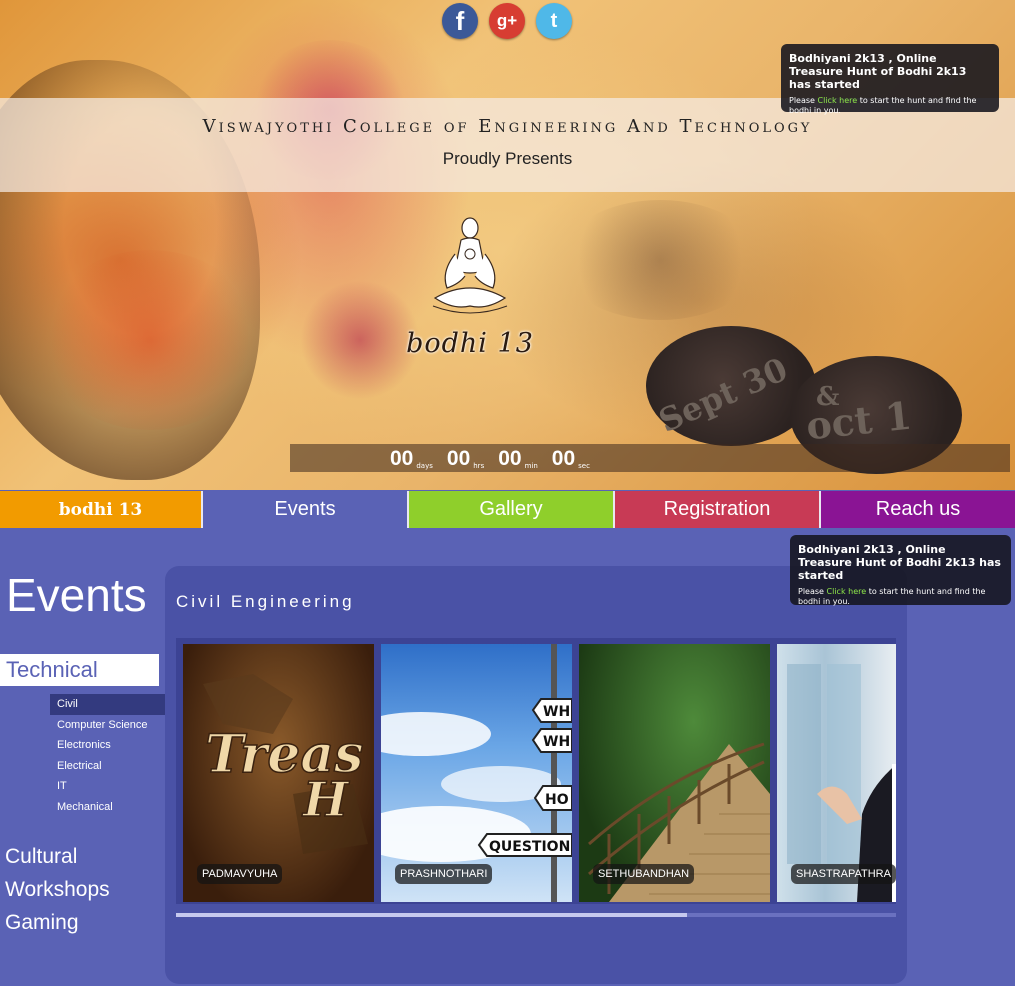 The image size is (1015, 986). I want to click on countdown-days: 00 days, so click(411, 459).